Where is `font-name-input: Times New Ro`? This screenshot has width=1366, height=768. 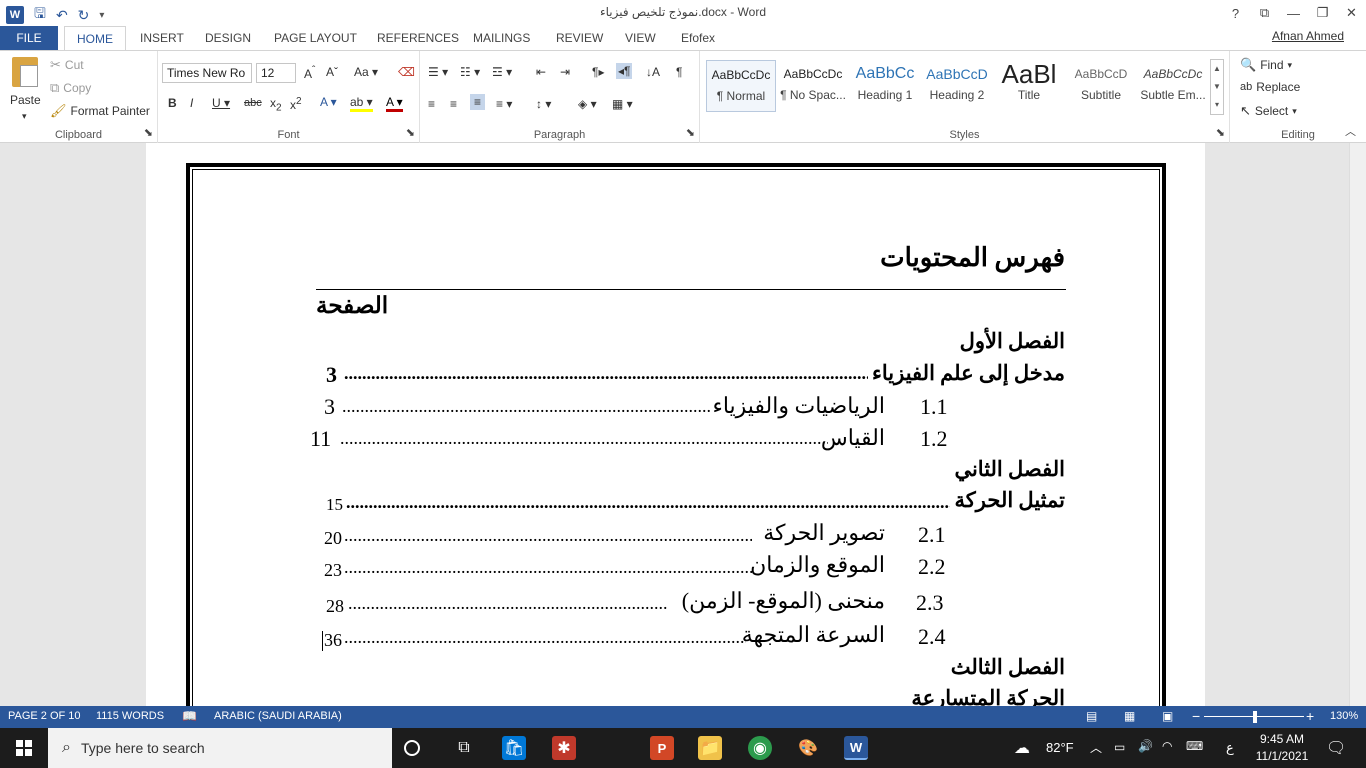
font-name-input: Times New Ro is located at coordinates (207, 73).